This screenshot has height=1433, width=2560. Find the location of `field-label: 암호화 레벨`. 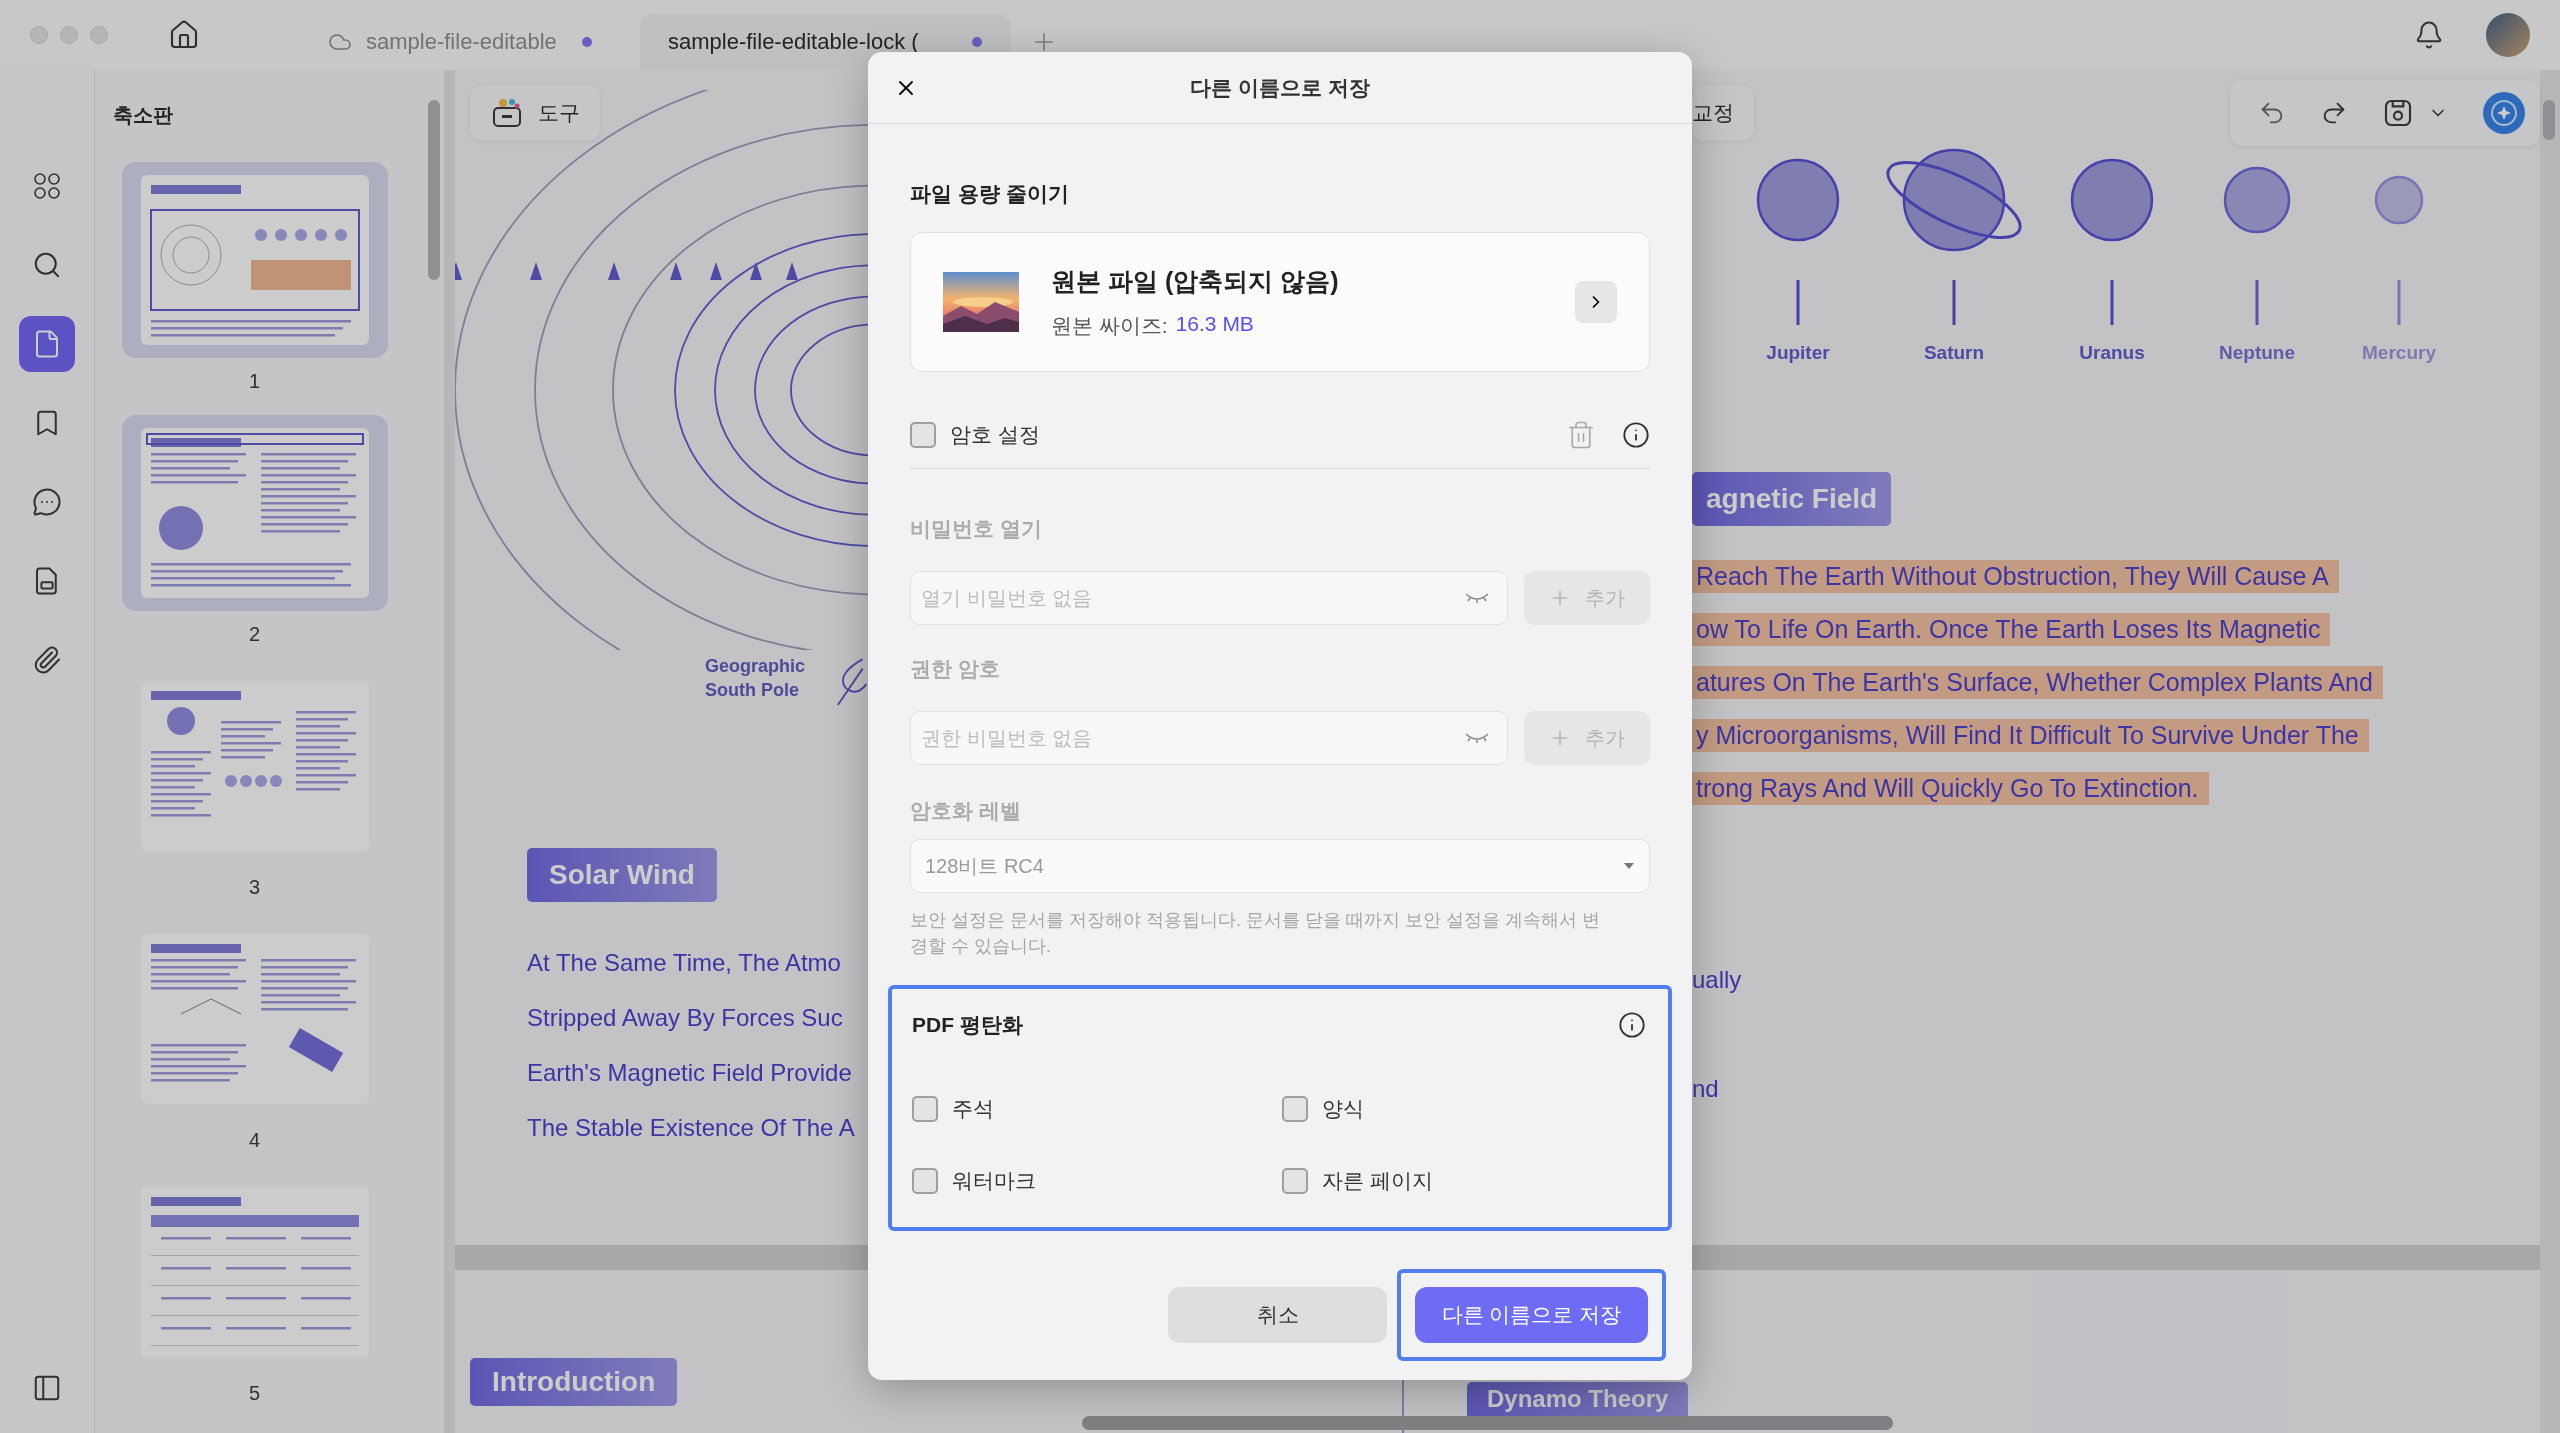

field-label: 암호화 레벨 is located at coordinates (966, 811).